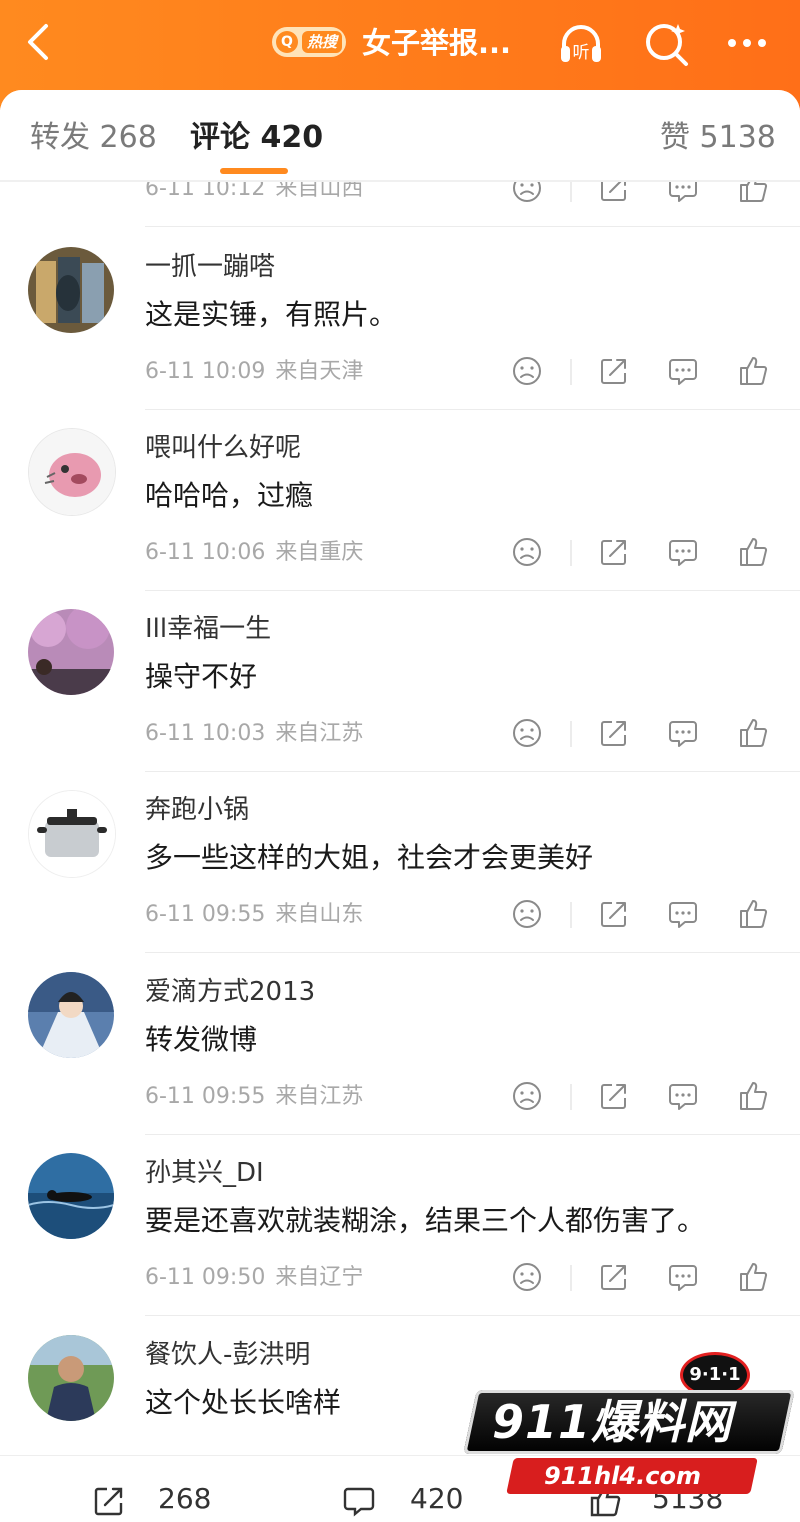  What do you see at coordinates (319, 914) in the screenshot?
I see `comment-location: 来自山东` at bounding box center [319, 914].